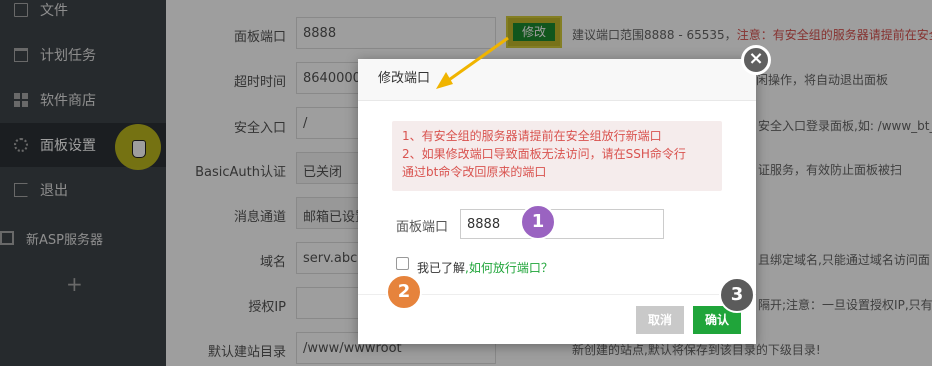 This screenshot has height=366, width=932. Describe the element at coordinates (404, 292) in the screenshot. I see `step-marker-2: 2` at that location.